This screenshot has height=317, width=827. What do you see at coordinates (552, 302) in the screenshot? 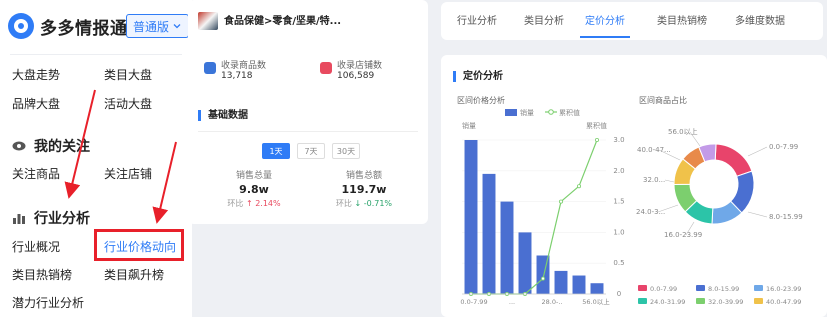
I see `x-tick-label: 28.0-..` at bounding box center [552, 302].